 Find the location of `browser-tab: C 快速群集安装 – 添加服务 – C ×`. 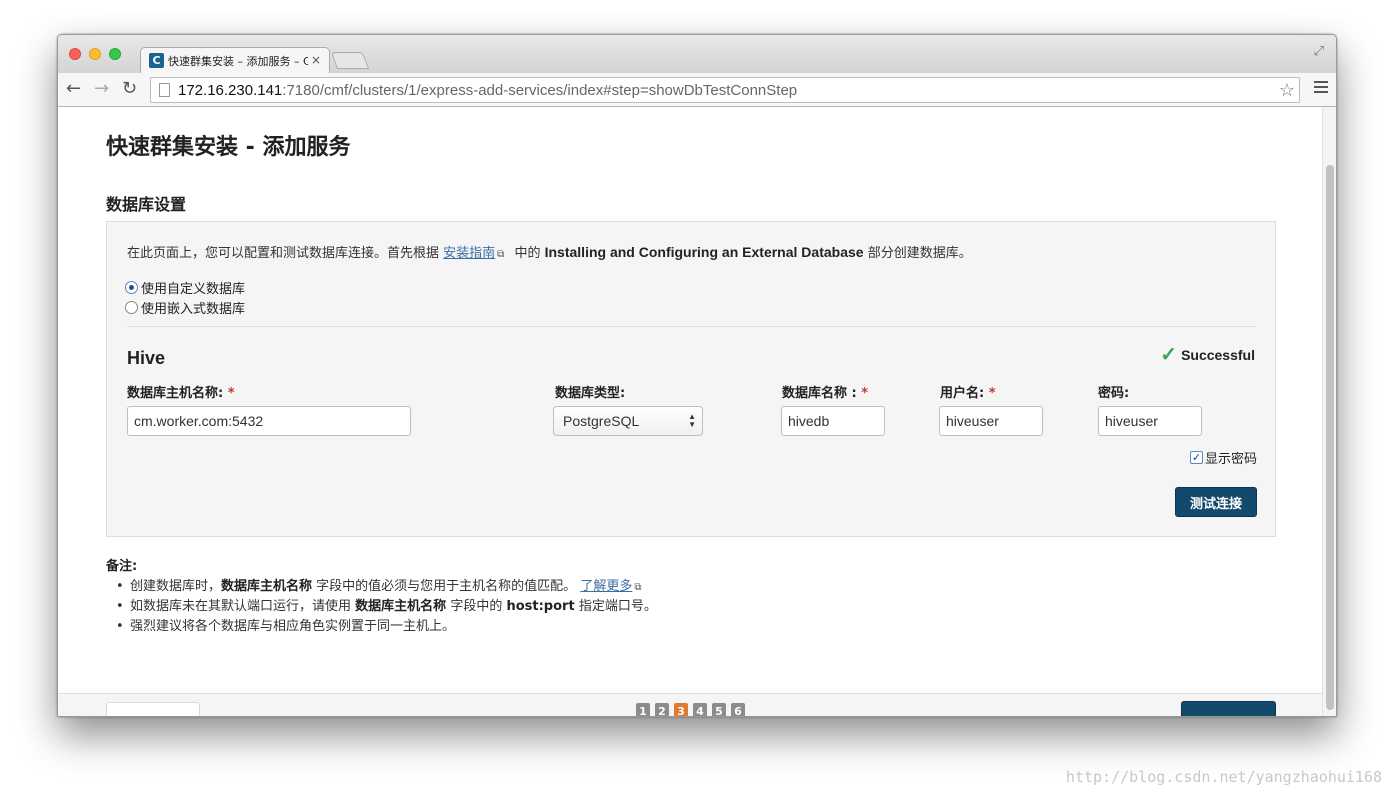

browser-tab: C 快速群集安装 – 添加服务 – C × is located at coordinates (235, 60).